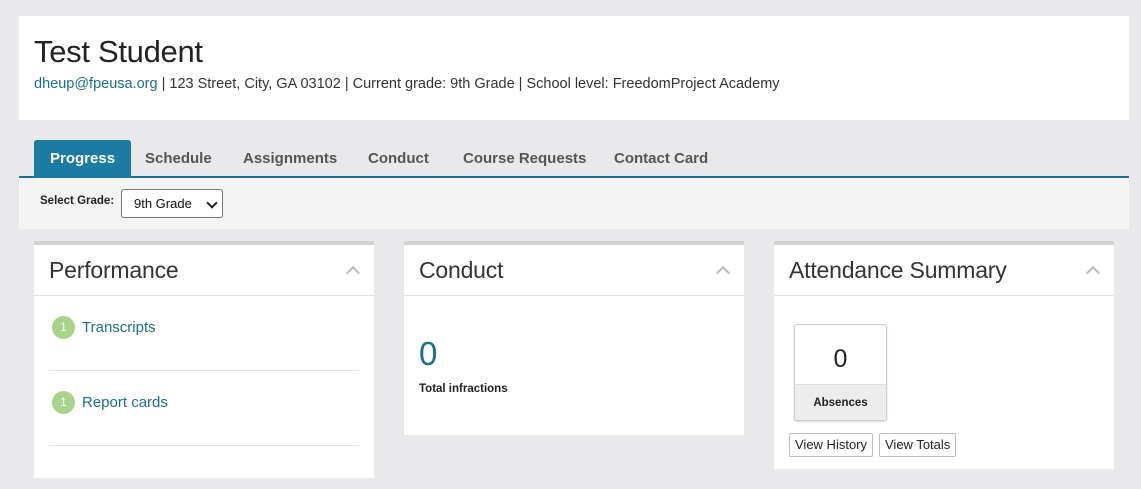 The image size is (1141, 489). Describe the element at coordinates (290, 159) in the screenshot. I see `tab-assignments: Assignments` at that location.